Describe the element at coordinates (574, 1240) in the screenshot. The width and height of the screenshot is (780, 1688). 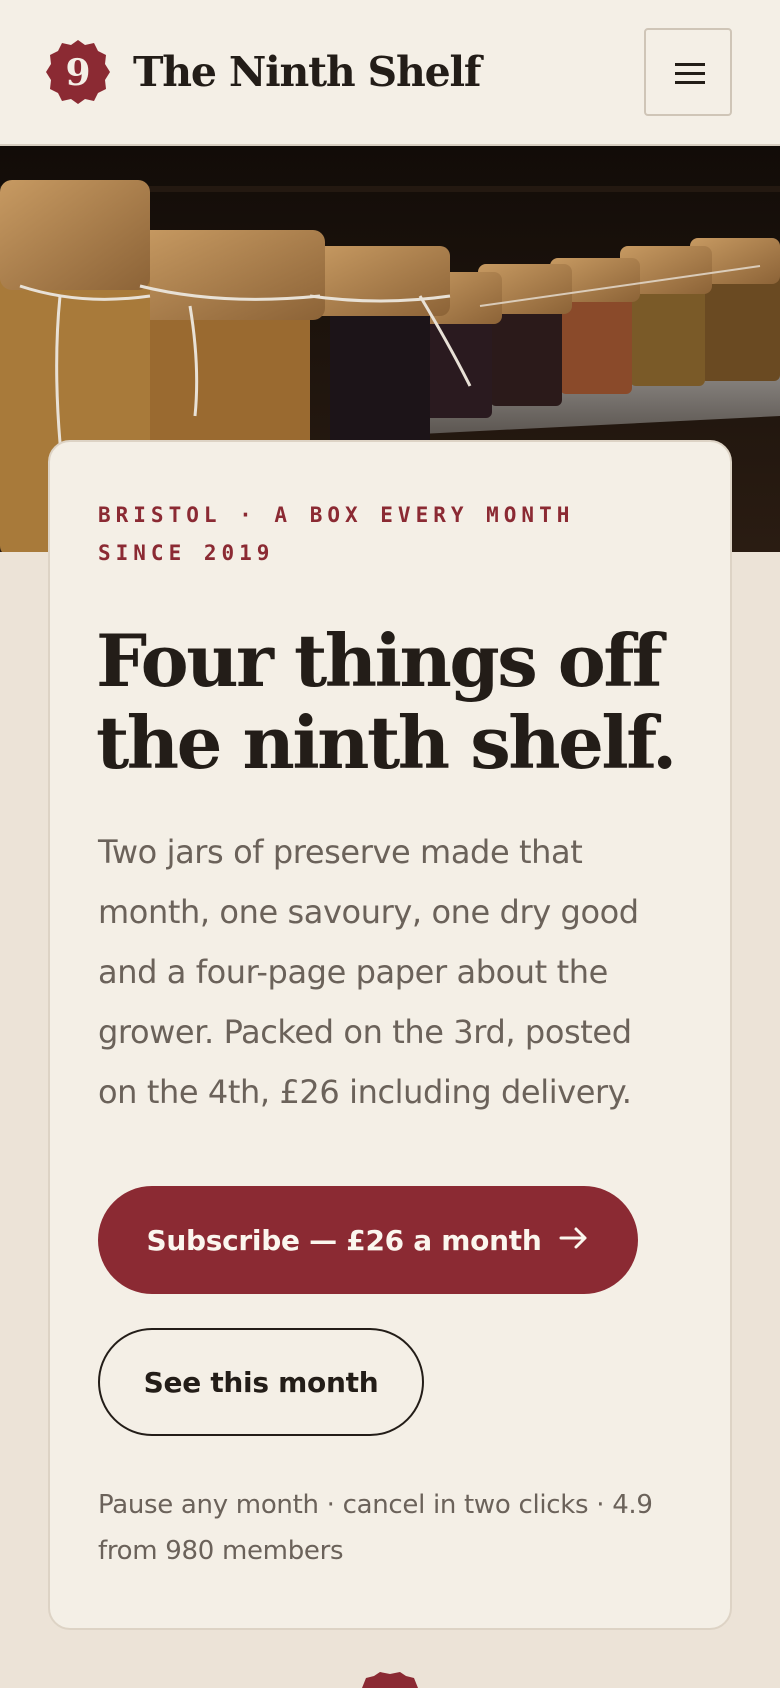
I see `arrow-right-icon` at that location.